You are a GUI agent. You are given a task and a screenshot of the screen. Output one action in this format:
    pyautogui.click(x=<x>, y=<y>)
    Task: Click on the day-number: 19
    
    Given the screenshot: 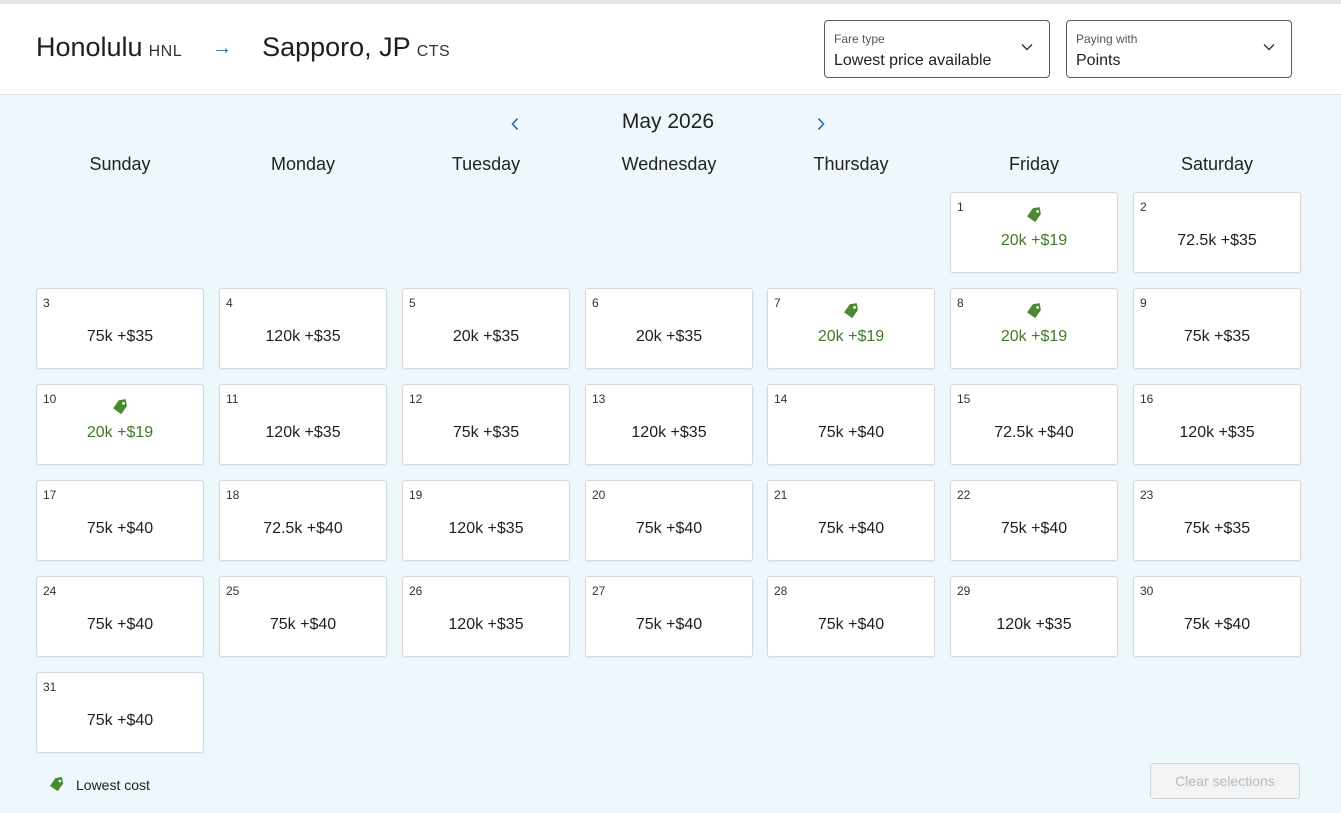 What is the action you would take?
    pyautogui.click(x=416, y=495)
    